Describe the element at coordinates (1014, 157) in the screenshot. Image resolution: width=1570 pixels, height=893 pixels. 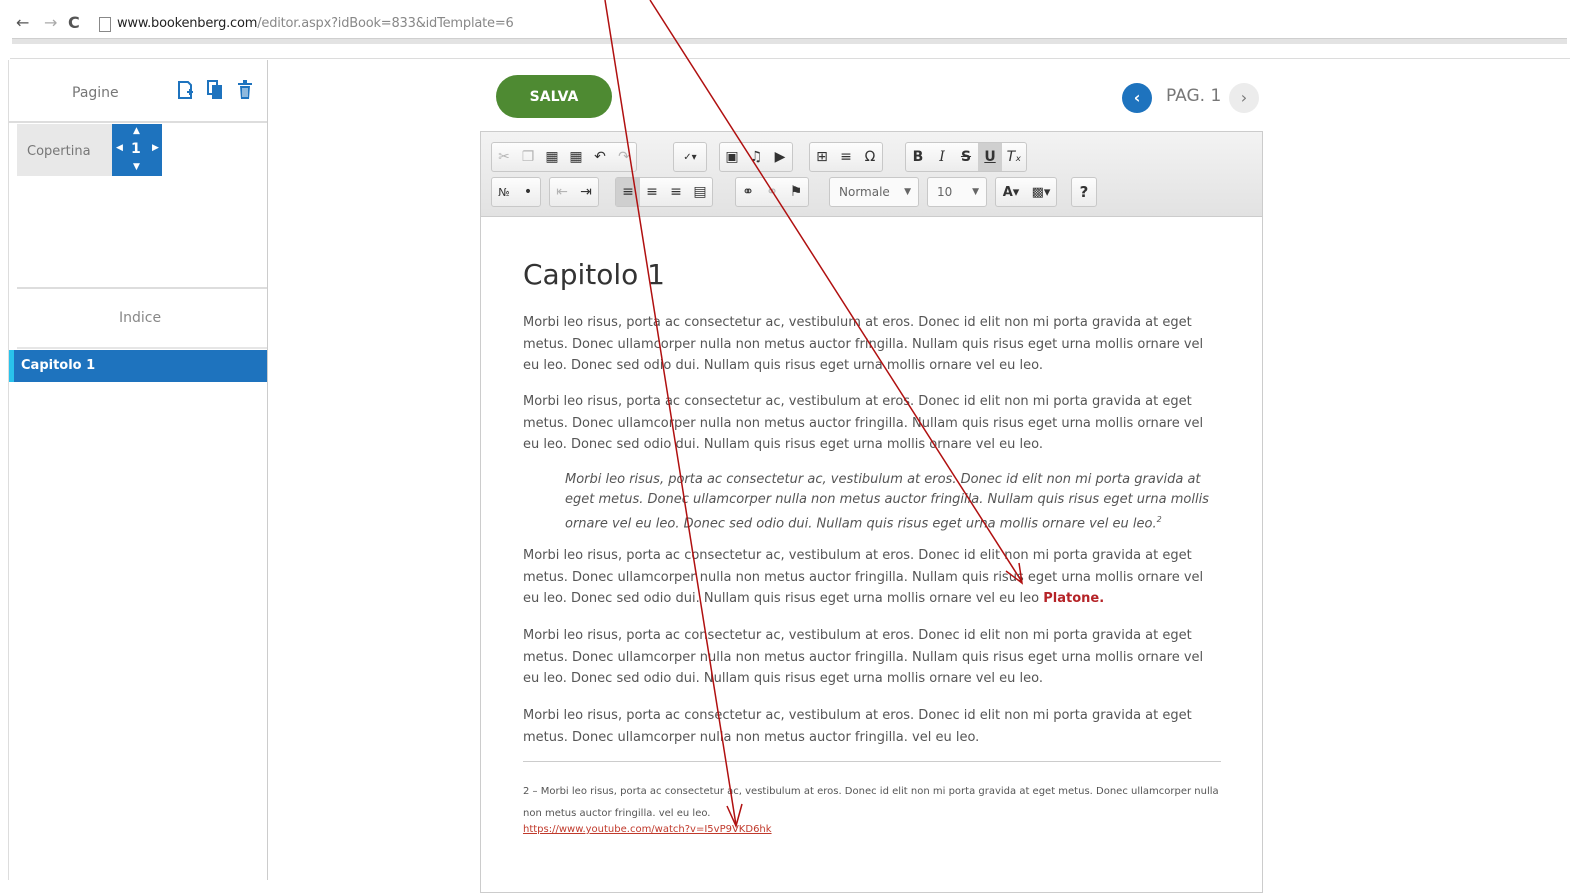
I see `remove-format-icon: Tₓ` at that location.